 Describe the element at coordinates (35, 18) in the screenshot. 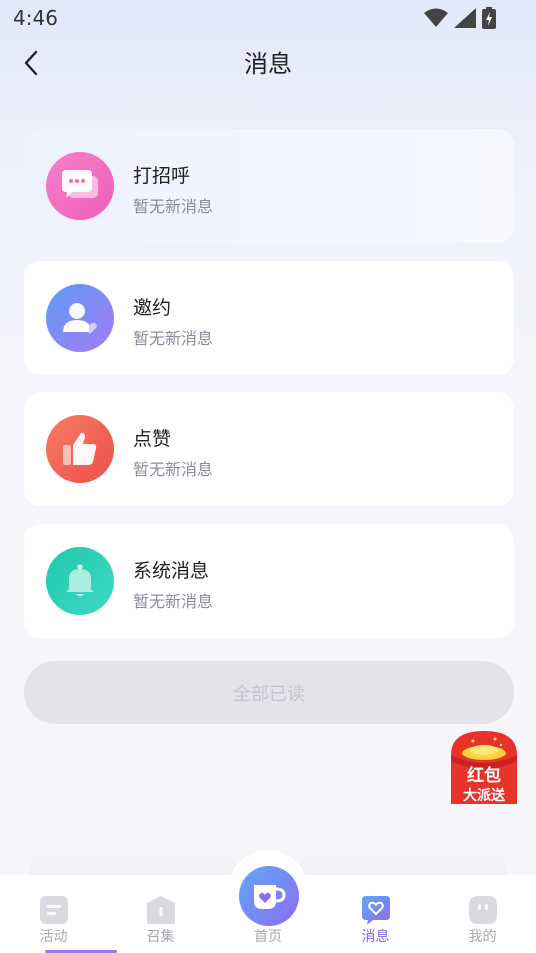

I see `status-time: 4:46` at that location.